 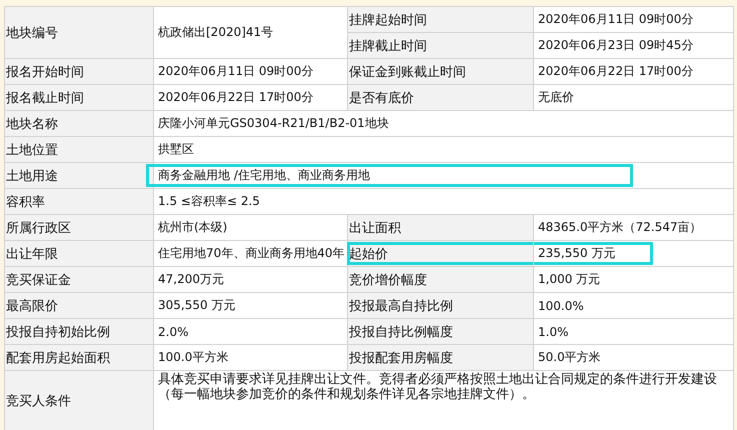 What do you see at coordinates (193, 357) in the screenshot?
I see `field-value: 100.0平方米` at bounding box center [193, 357].